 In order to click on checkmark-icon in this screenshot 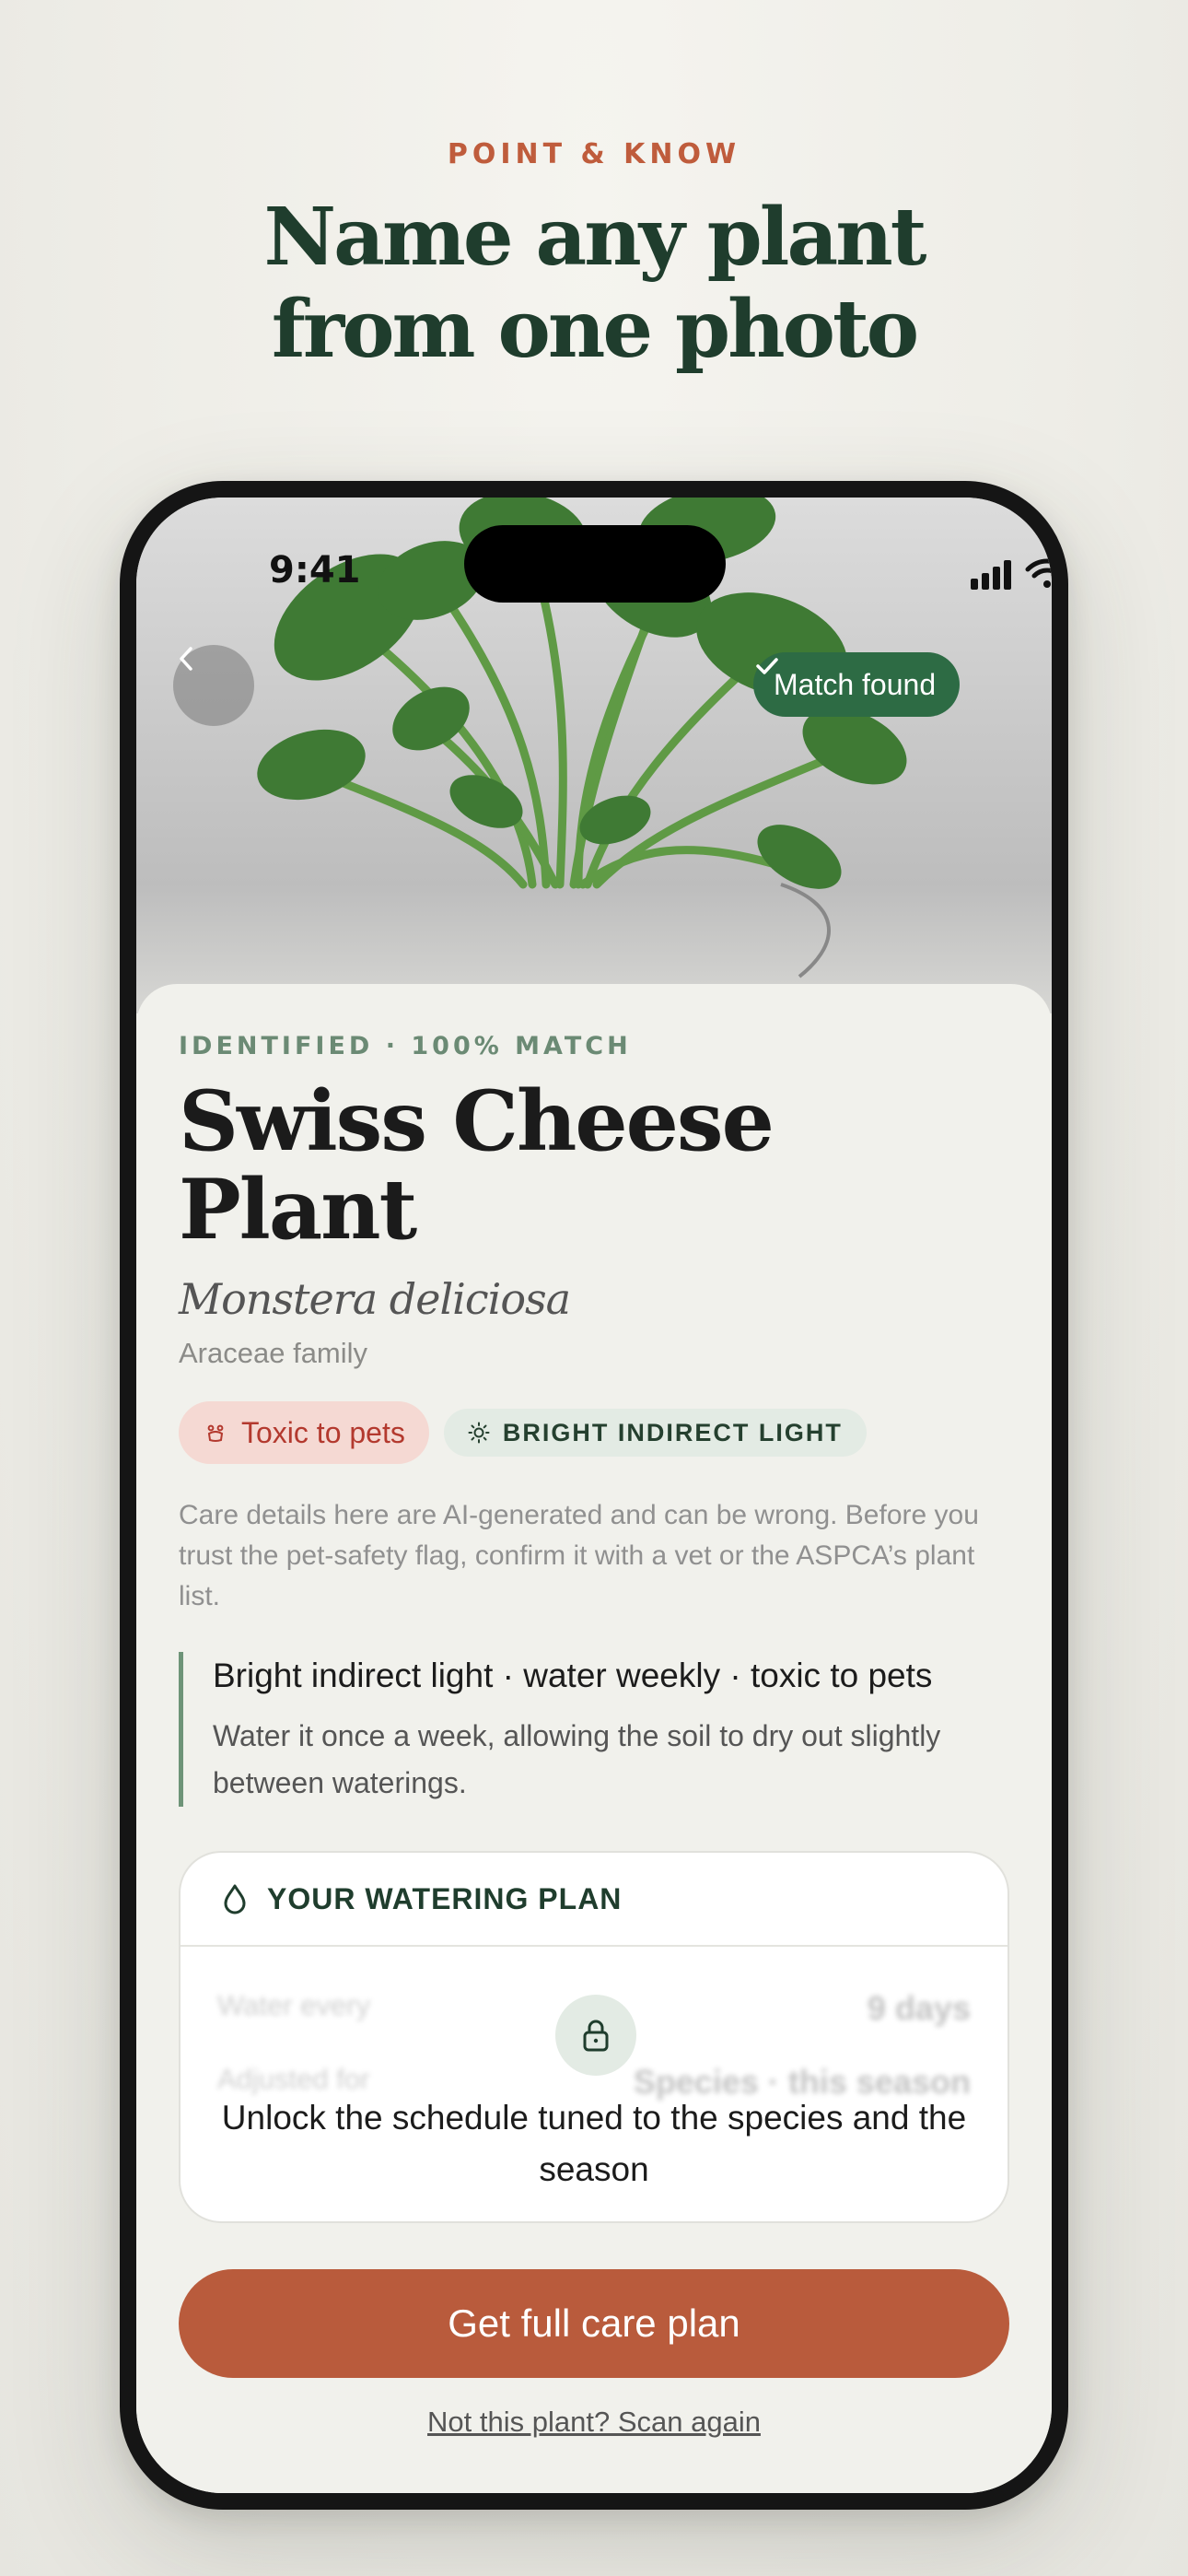, I will do `click(767, 666)`.